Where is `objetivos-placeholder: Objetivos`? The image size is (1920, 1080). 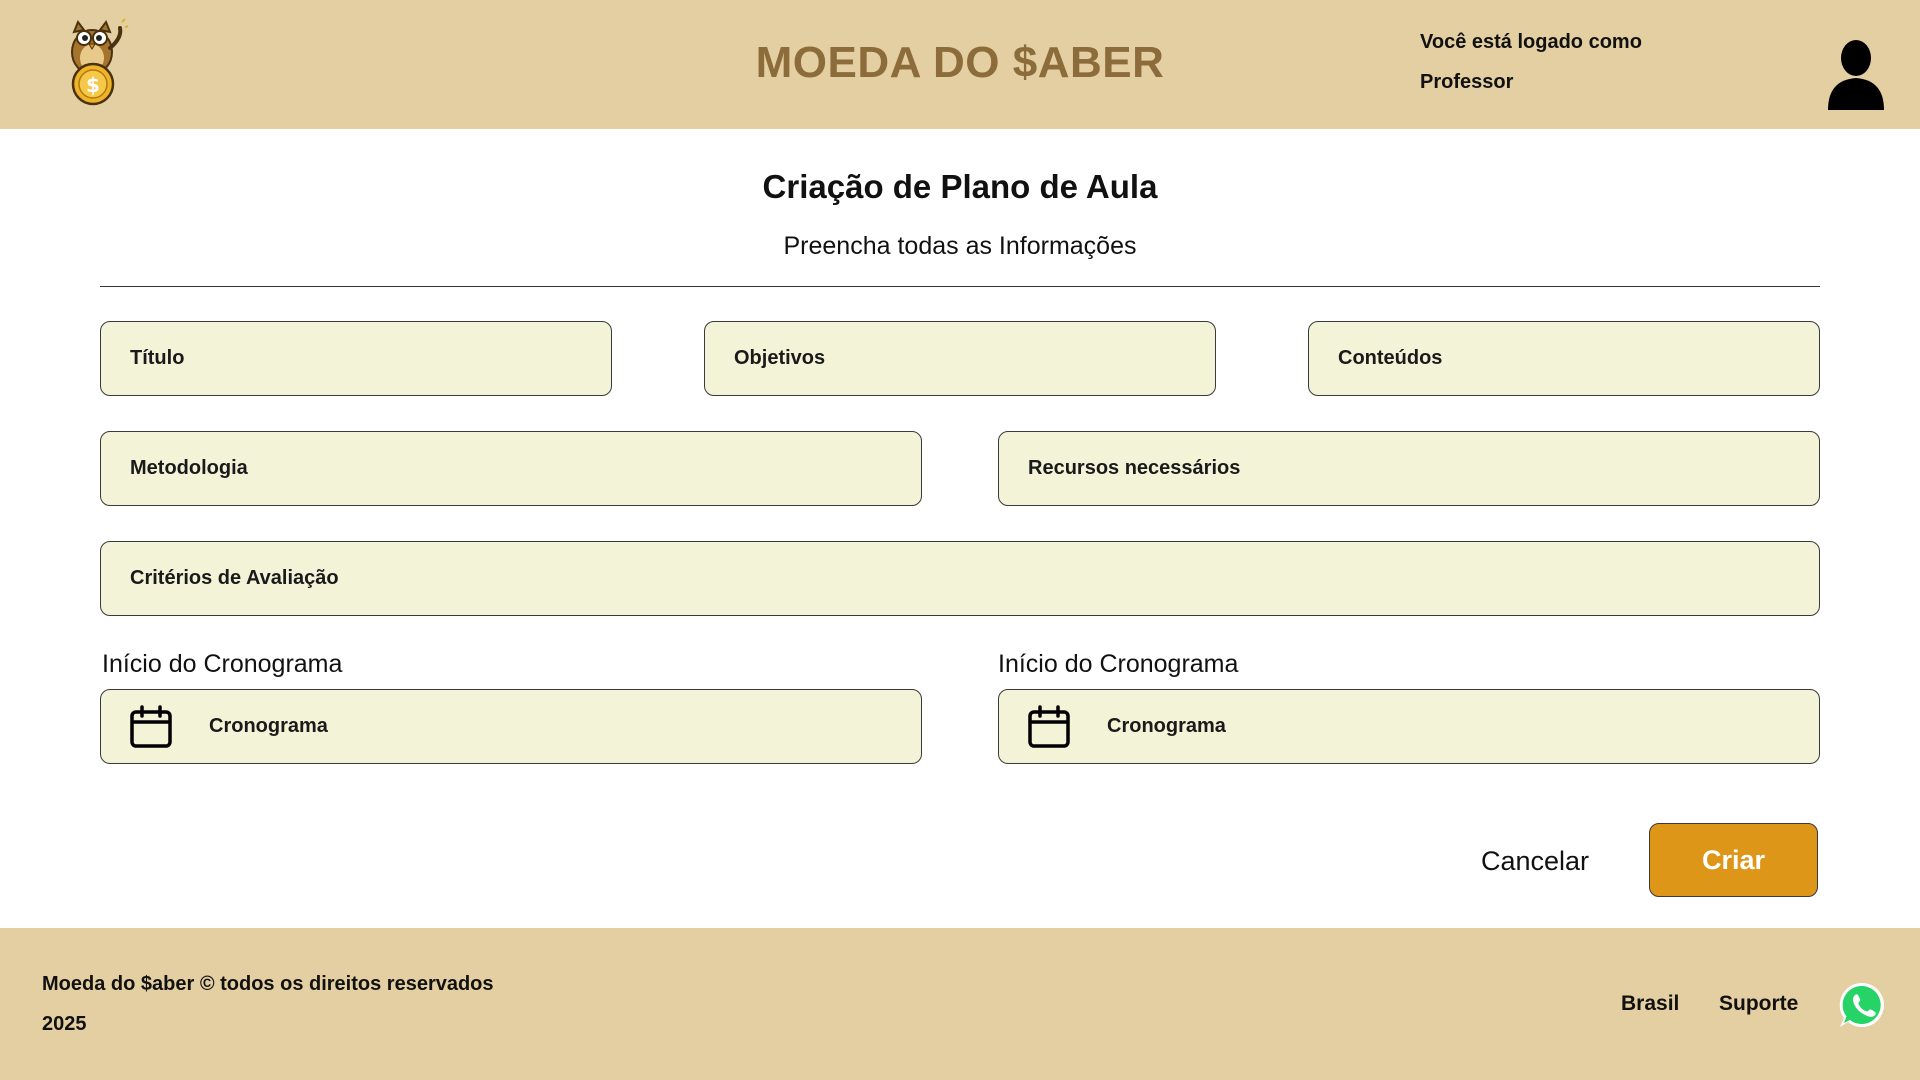 objetivos-placeholder: Objetivos is located at coordinates (780, 358).